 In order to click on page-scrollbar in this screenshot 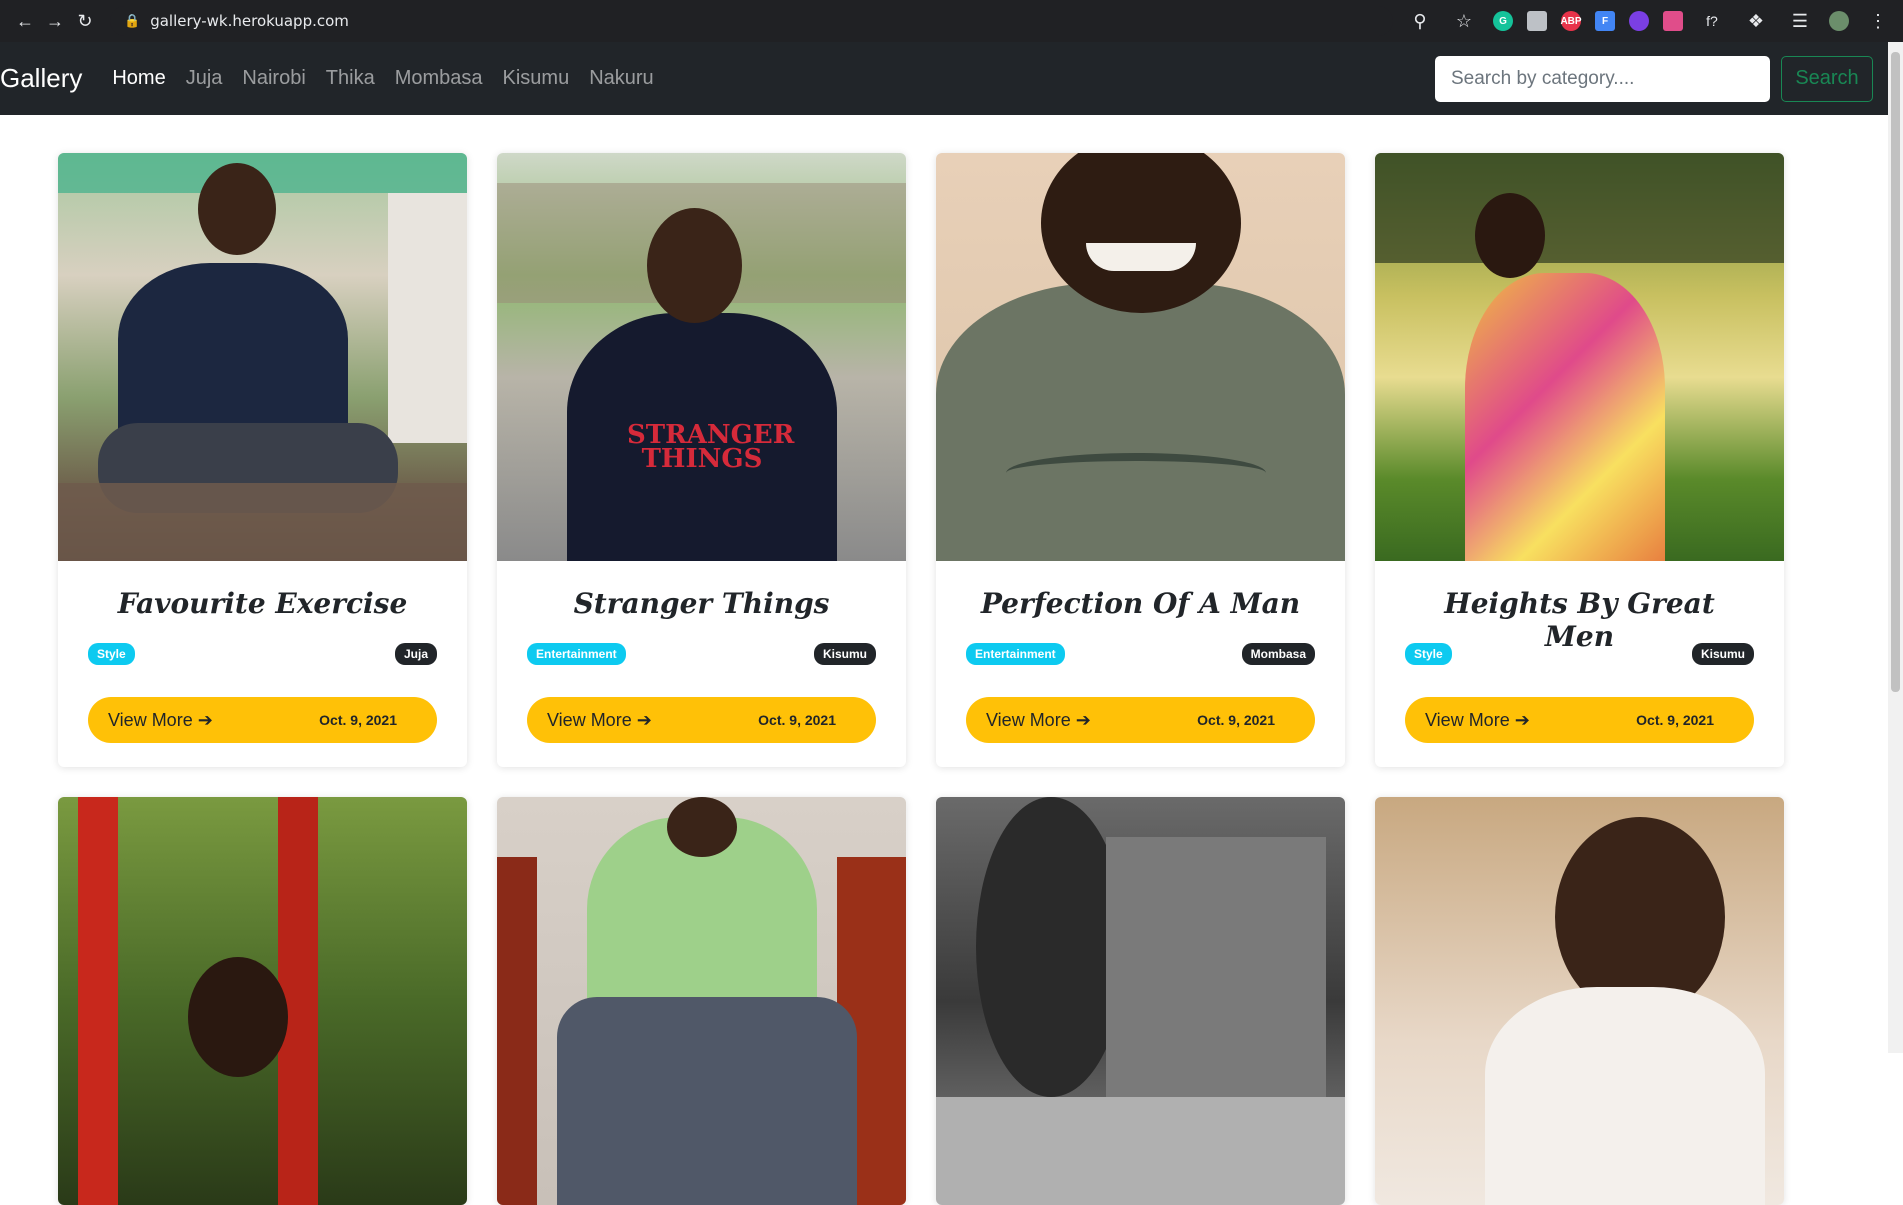, I will do `click(1895, 547)`.